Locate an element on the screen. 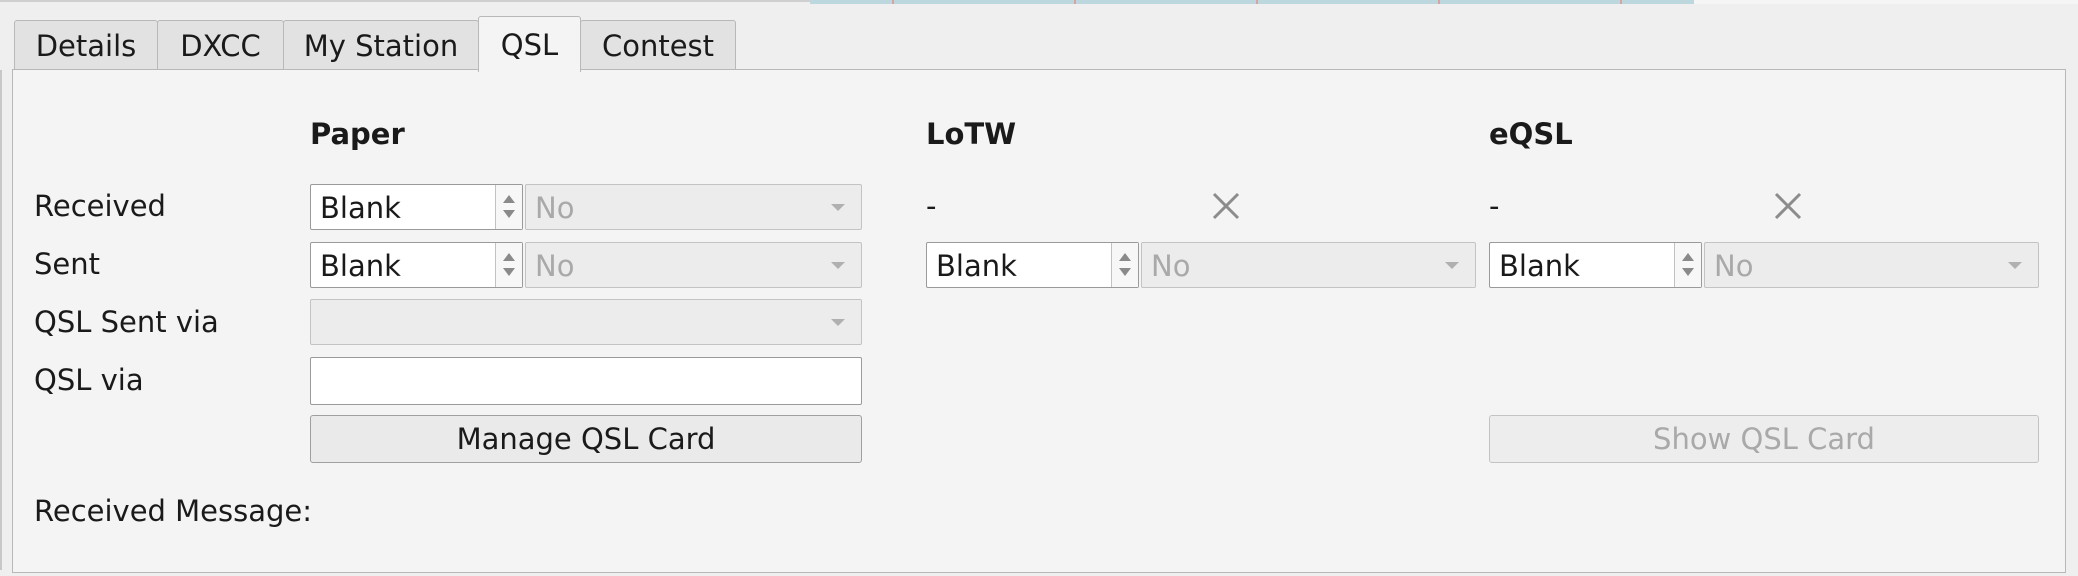 This screenshot has height=576, width=2078. received-message-label: Received Message: is located at coordinates (173, 511).